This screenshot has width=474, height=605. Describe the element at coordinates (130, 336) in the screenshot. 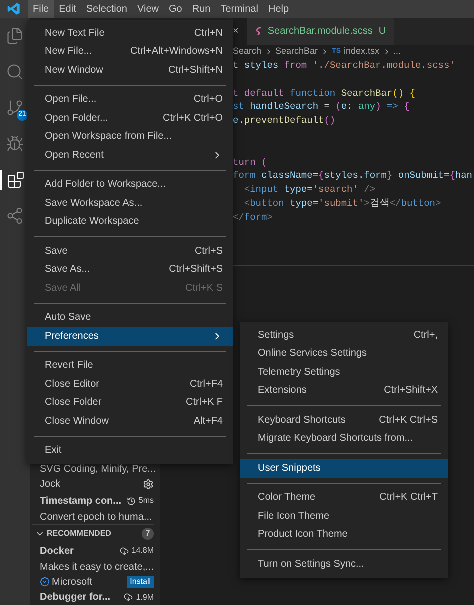

I see `menu-item: Preferences` at that location.